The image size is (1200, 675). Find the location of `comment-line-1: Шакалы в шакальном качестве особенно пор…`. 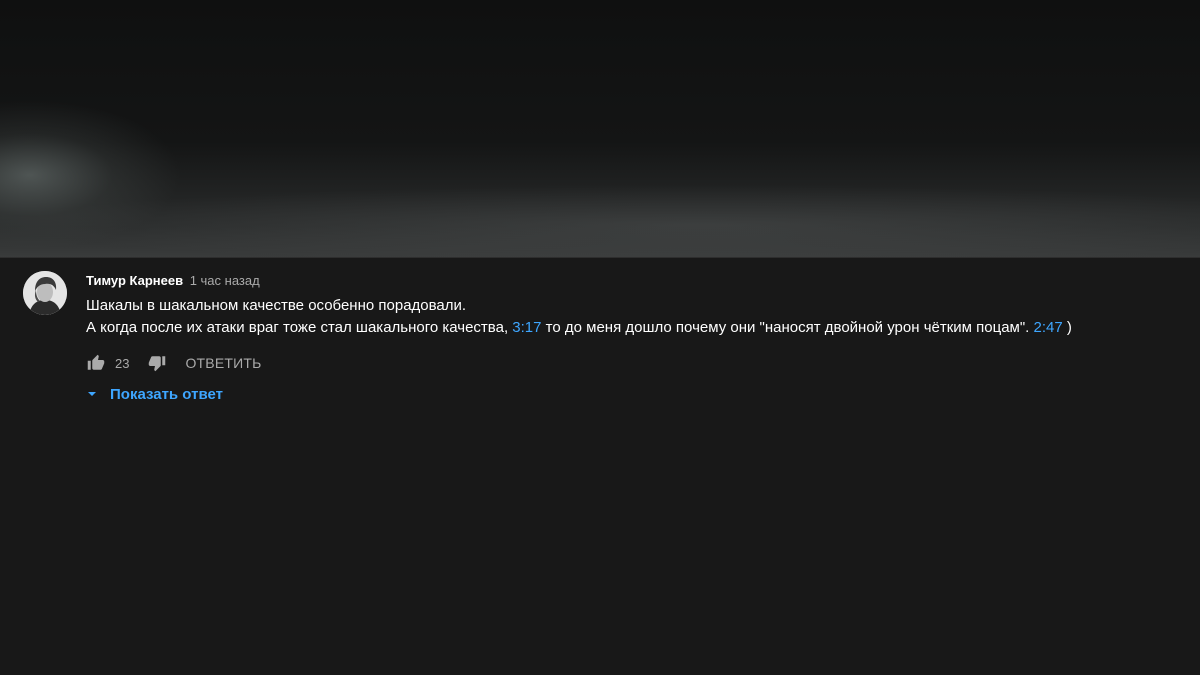

comment-line-1: Шакалы в шакальном качестве особенно пор… is located at coordinates (276, 305).